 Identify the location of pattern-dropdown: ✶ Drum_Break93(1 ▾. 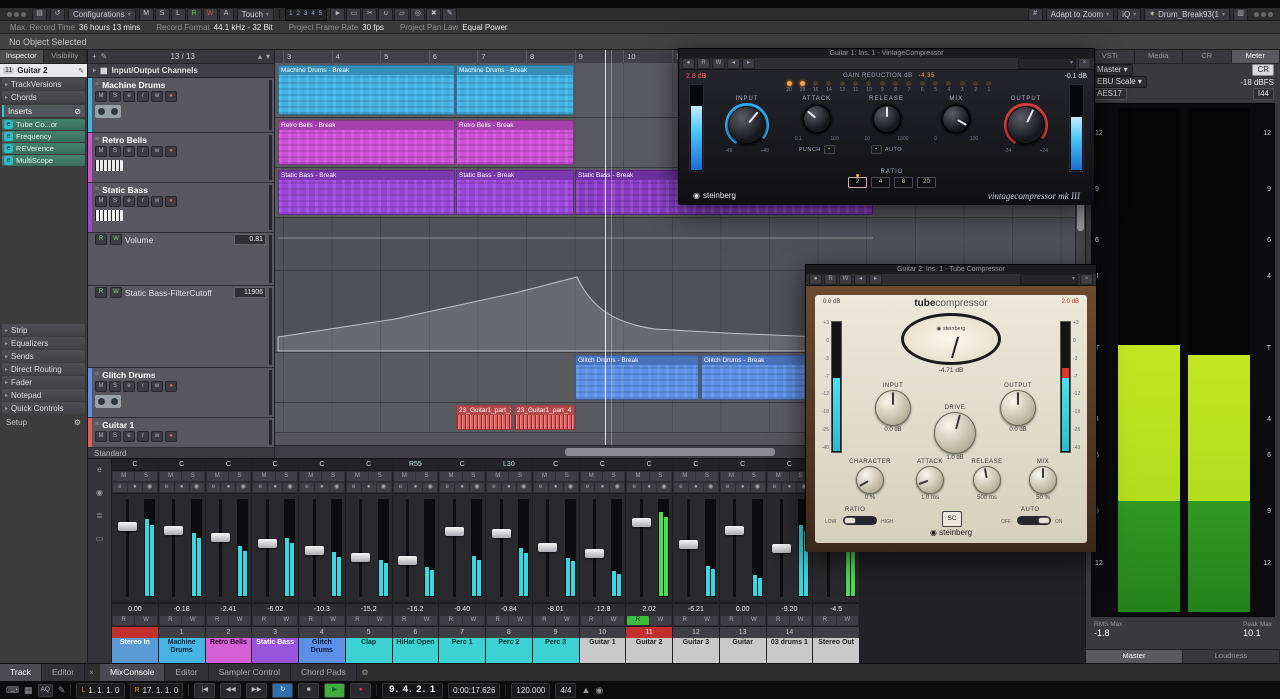
(1187, 14).